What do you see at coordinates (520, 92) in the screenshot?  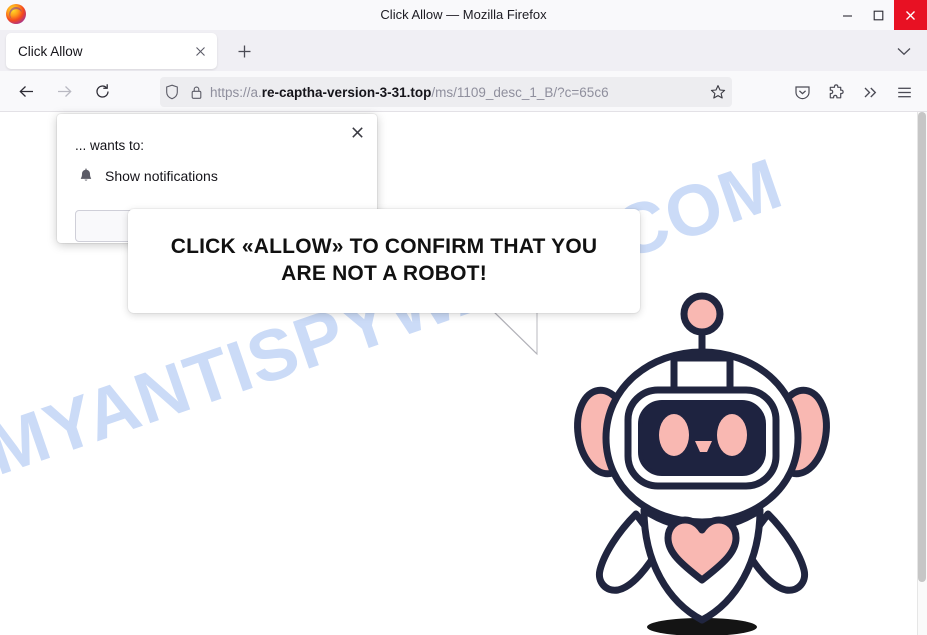 I see `url-path: /ms/1109_desc_1_B/?c=65c6` at bounding box center [520, 92].